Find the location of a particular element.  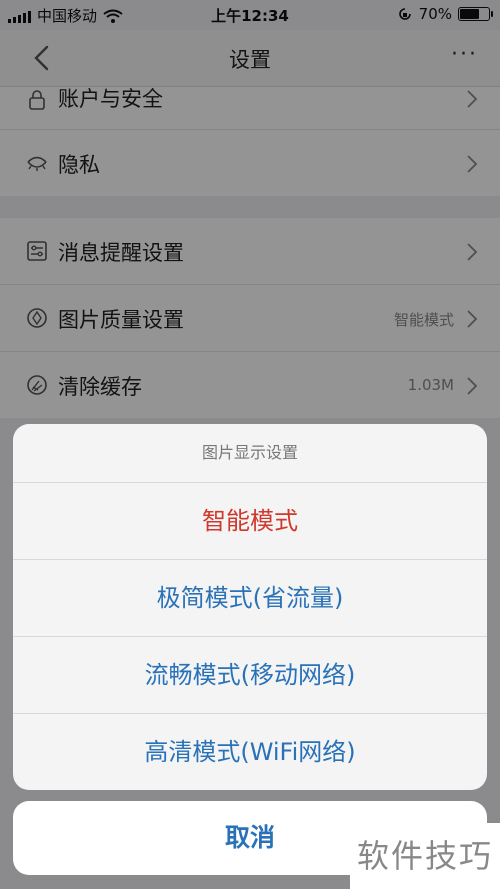

action-sheet-title: 图片显示设置 is located at coordinates (250, 453).